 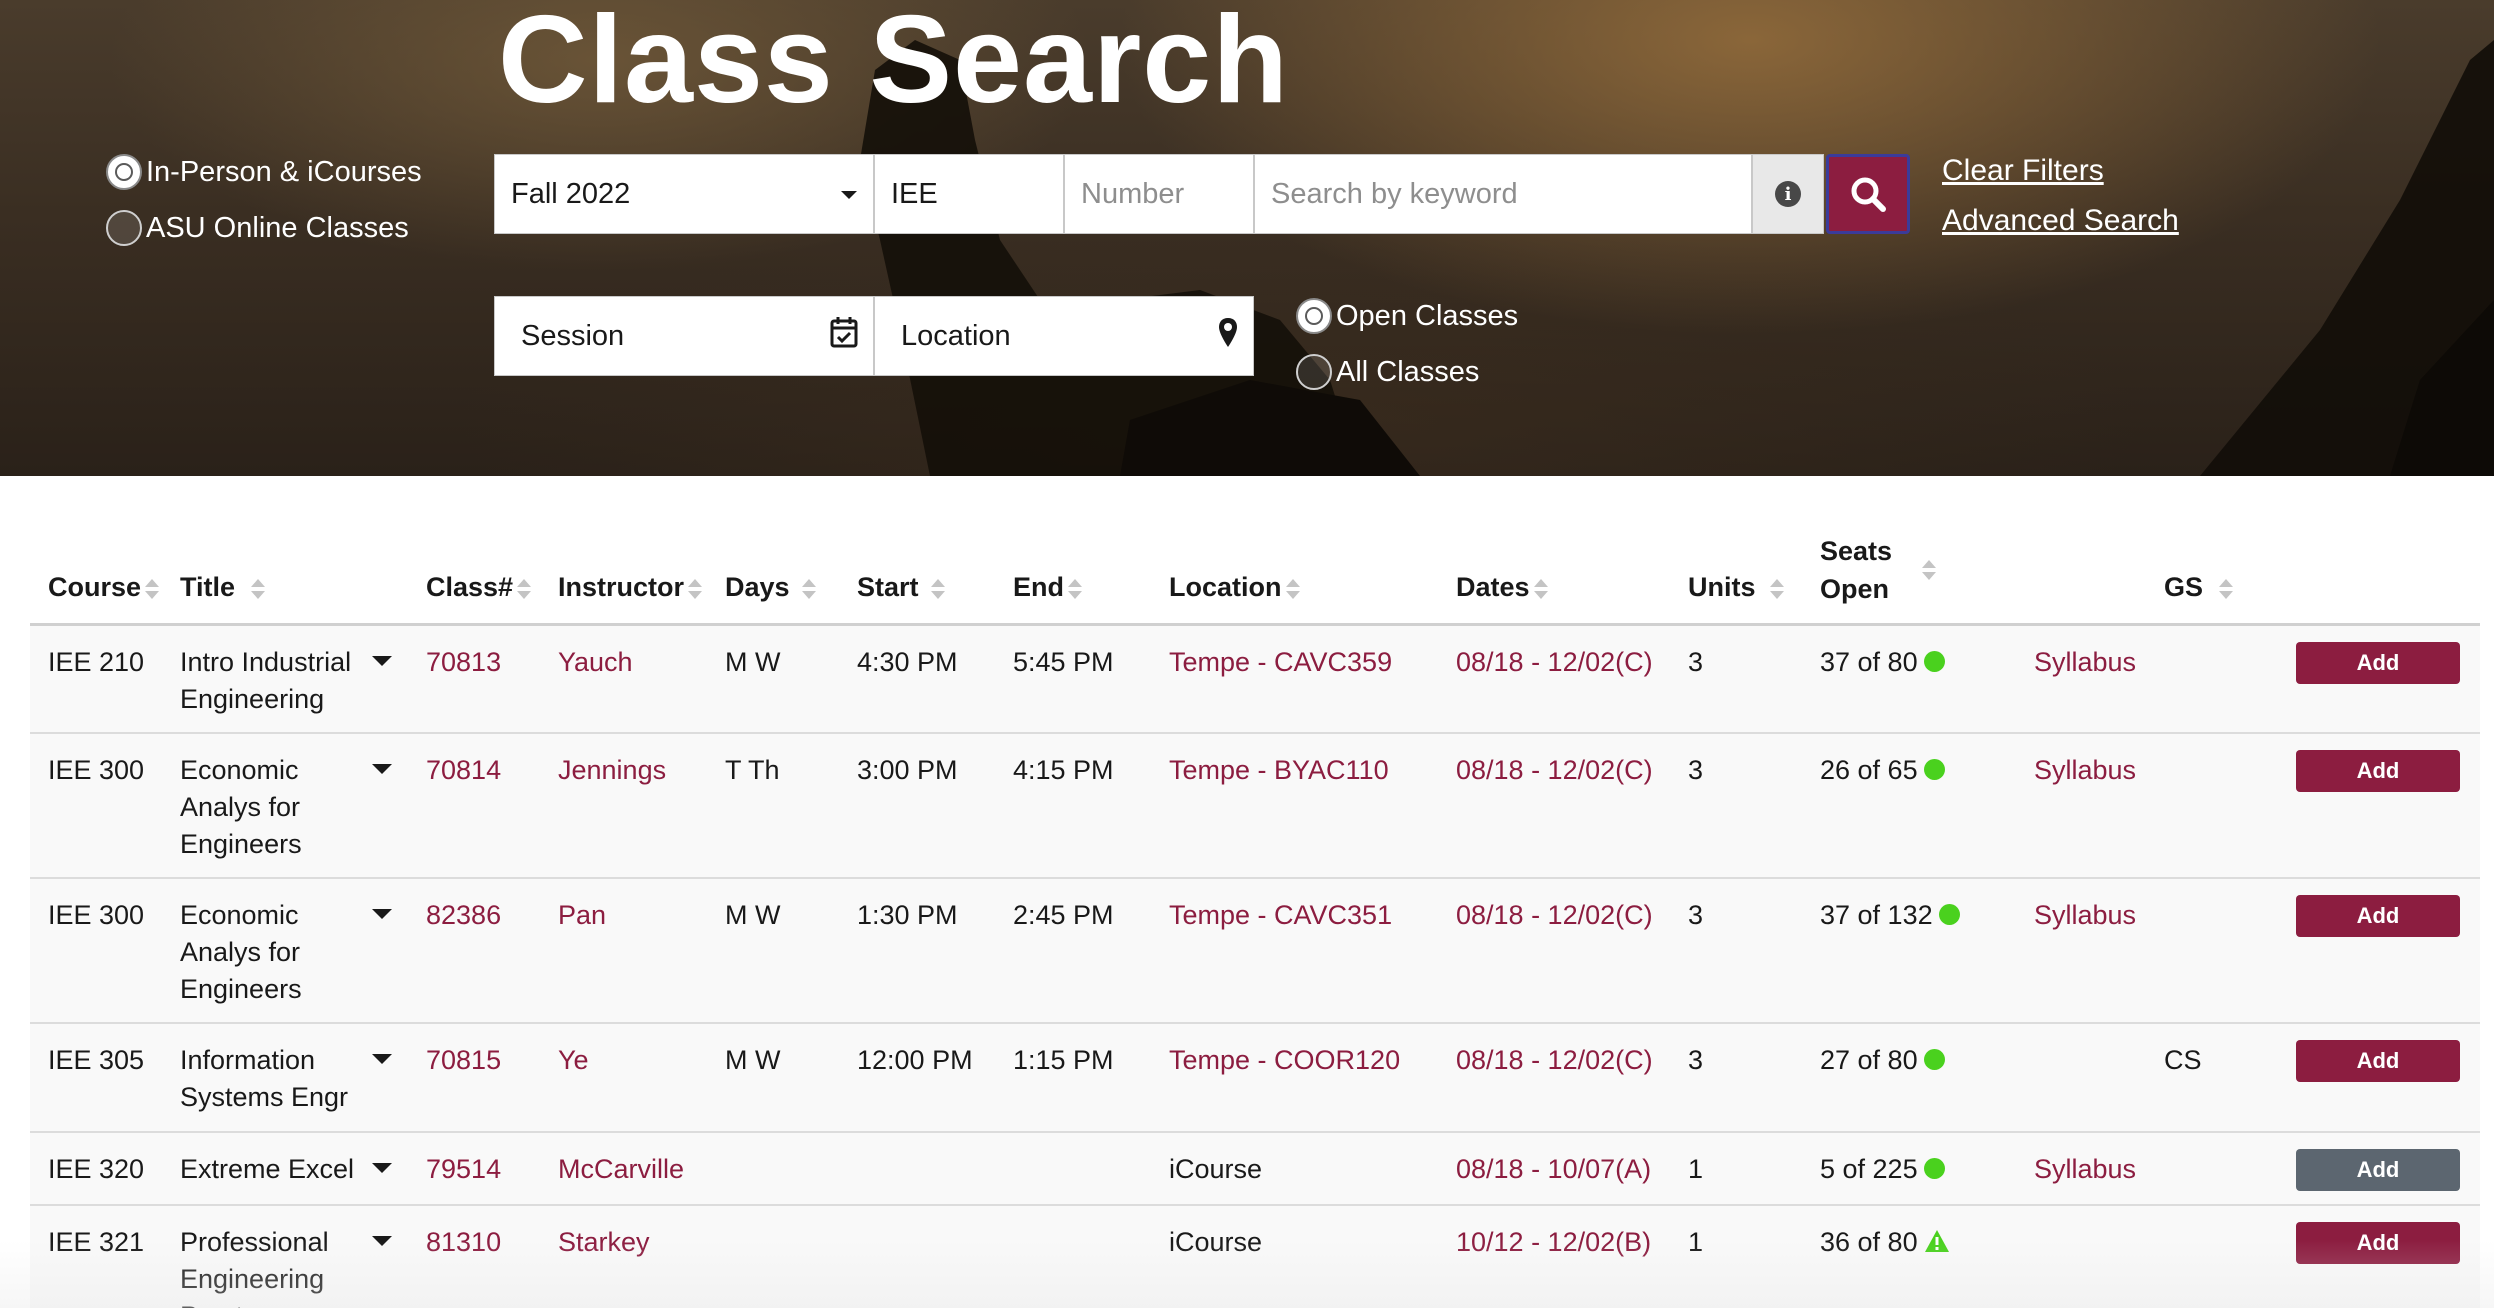 What do you see at coordinates (463, 915) in the screenshot?
I see `class-number-link: 82386` at bounding box center [463, 915].